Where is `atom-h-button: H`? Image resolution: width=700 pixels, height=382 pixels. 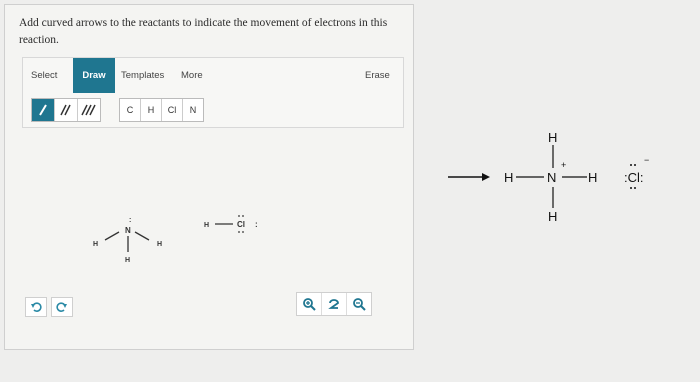
atom-h-button: H is located at coordinates (151, 110).